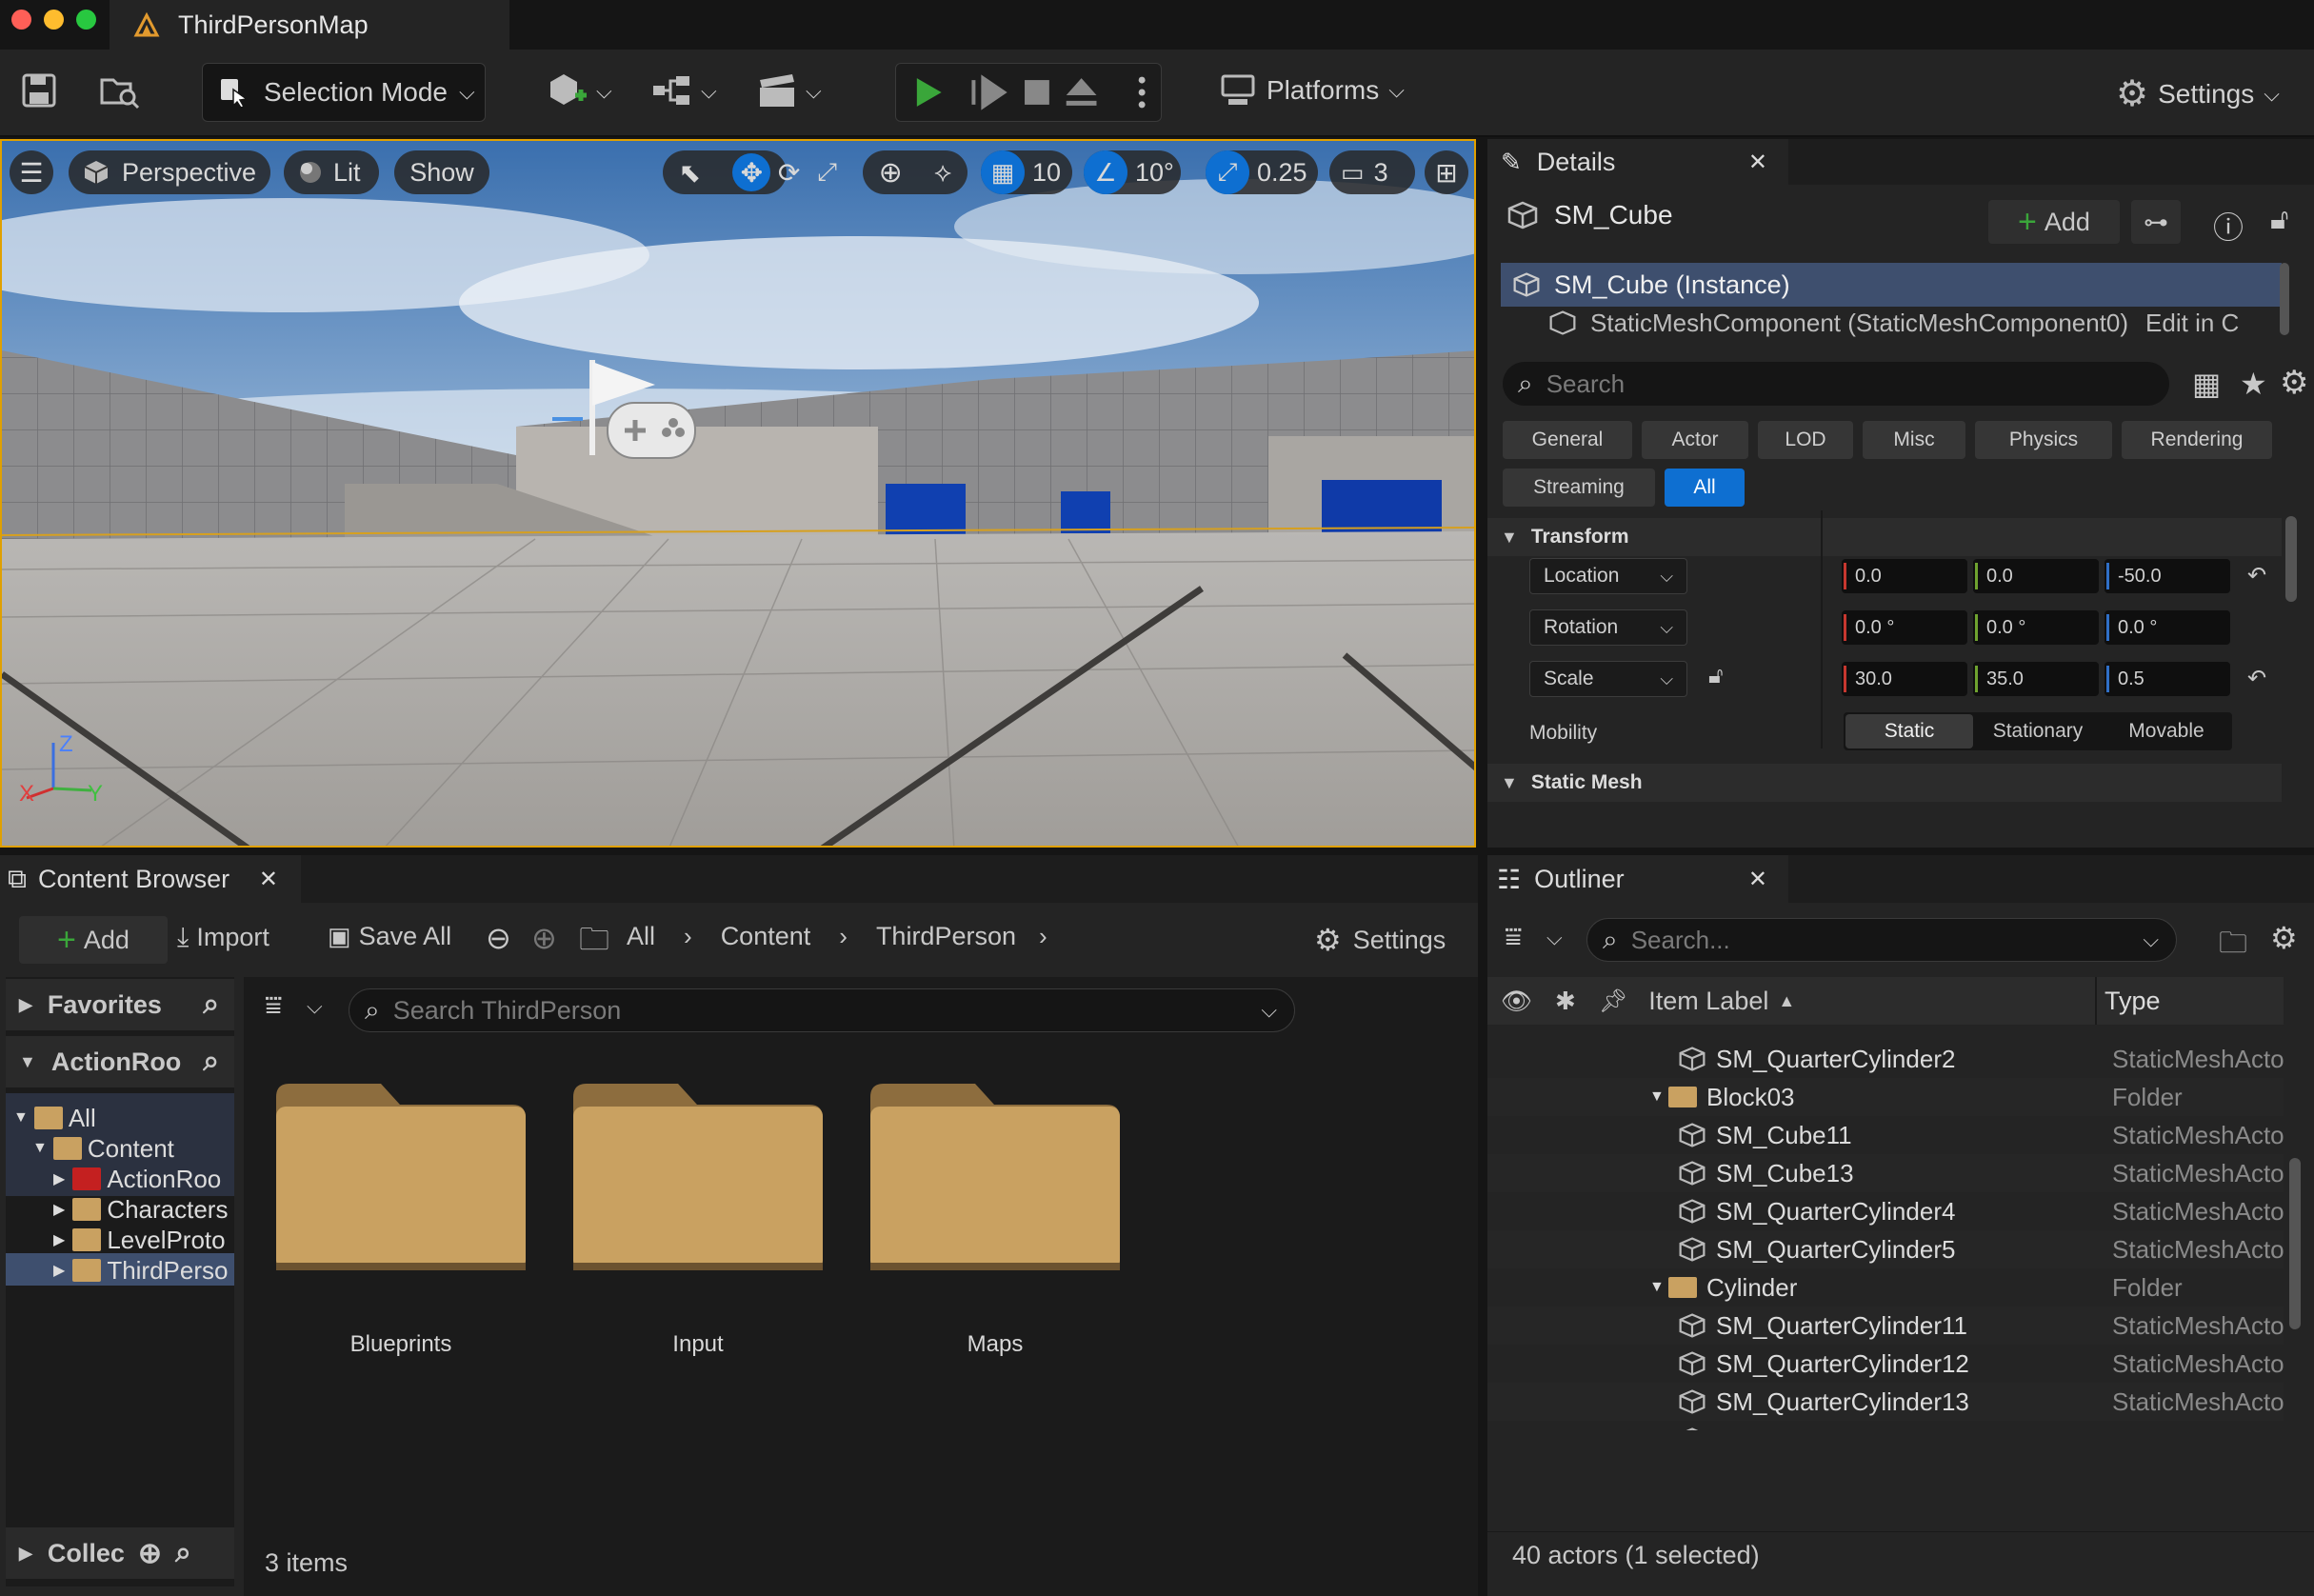  Describe the element at coordinates (789, 91) in the screenshot. I see `cinematics-button: ⌵` at that location.